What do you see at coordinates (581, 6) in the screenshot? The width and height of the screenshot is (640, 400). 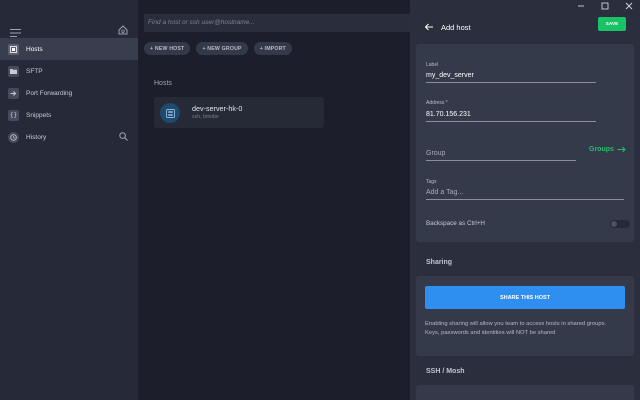 I see `minimize-icon` at bounding box center [581, 6].